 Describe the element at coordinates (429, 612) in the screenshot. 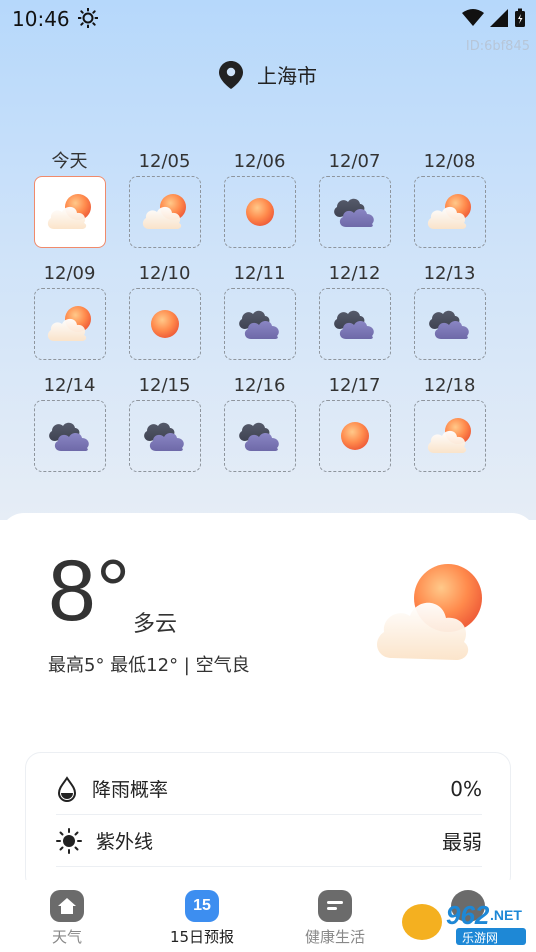

I see `partly-cloudy-large-icon` at that location.